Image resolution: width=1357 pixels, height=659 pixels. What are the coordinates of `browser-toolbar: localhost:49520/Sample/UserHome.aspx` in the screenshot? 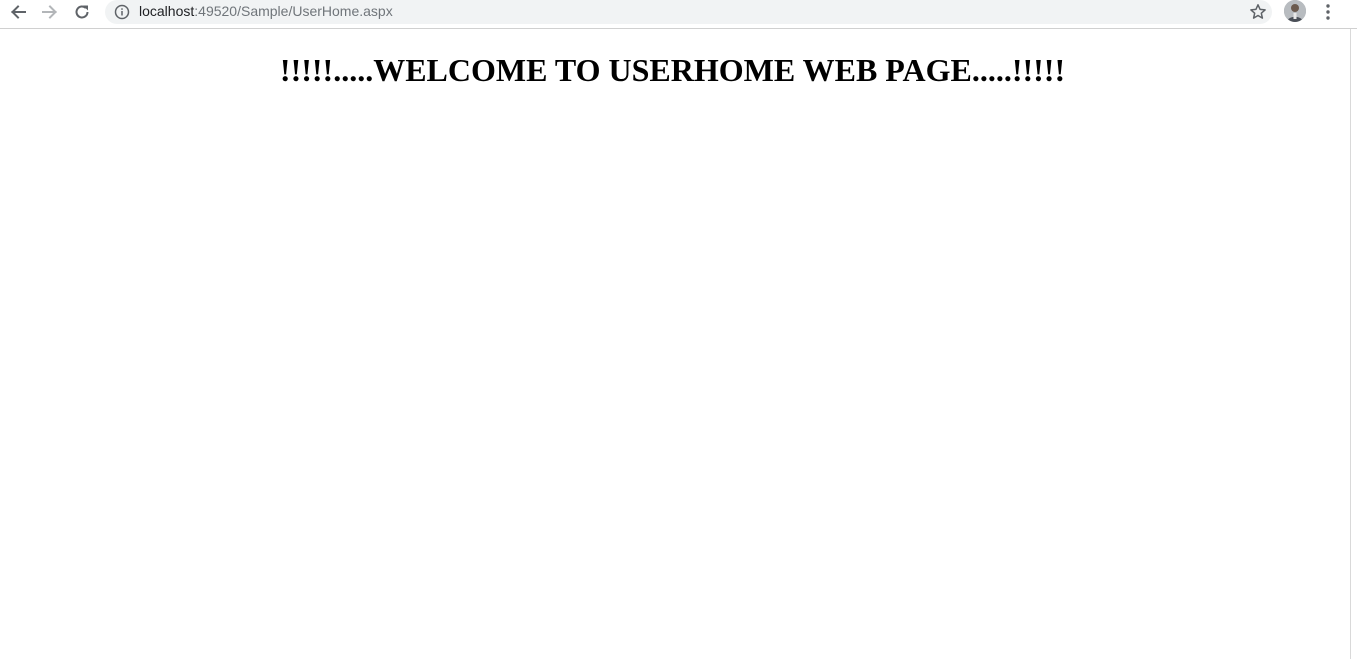 It's located at (678, 14).